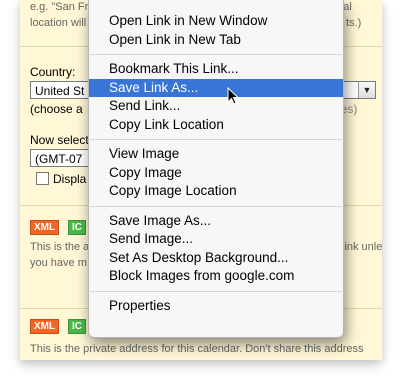  What do you see at coordinates (59, 140) in the screenshot?
I see `select-timezone-label: Now select` at bounding box center [59, 140].